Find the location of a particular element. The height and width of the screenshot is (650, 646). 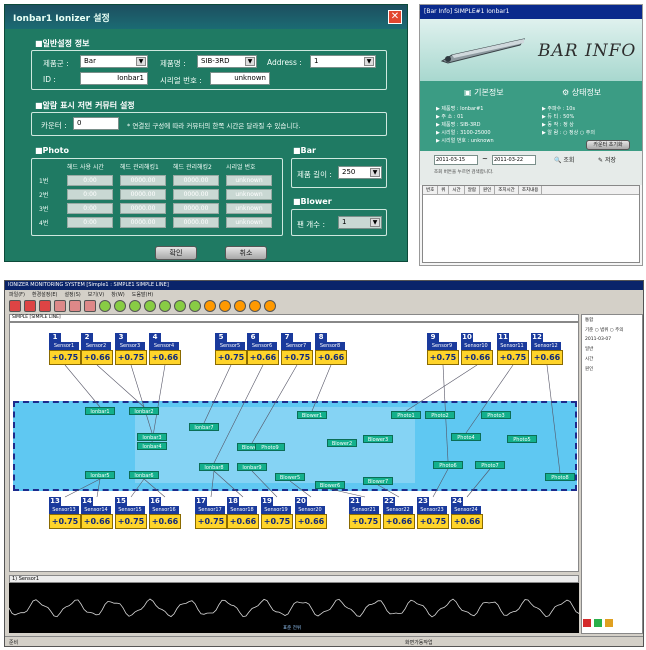

search-icon: 🔍 is located at coordinates (558, 160).